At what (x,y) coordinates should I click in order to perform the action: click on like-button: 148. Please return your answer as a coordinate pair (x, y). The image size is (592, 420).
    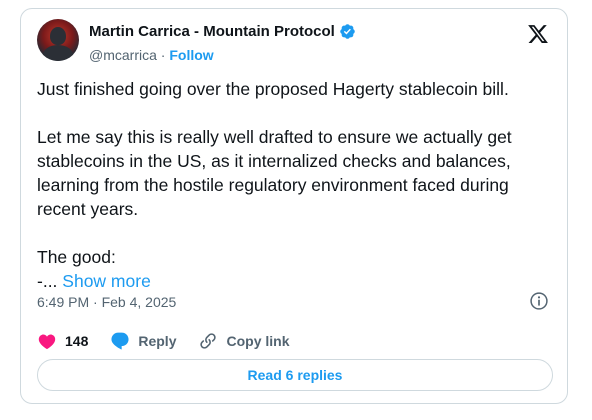
    Looking at the image, I should click on (62, 341).